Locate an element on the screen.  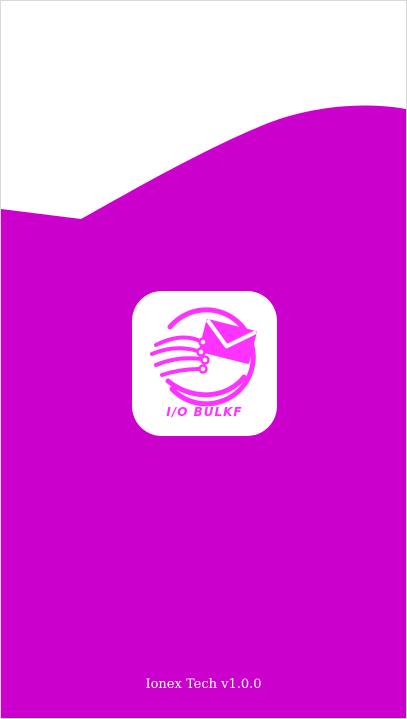
logo-brand-text: I/O BULKF is located at coordinates (204, 412).